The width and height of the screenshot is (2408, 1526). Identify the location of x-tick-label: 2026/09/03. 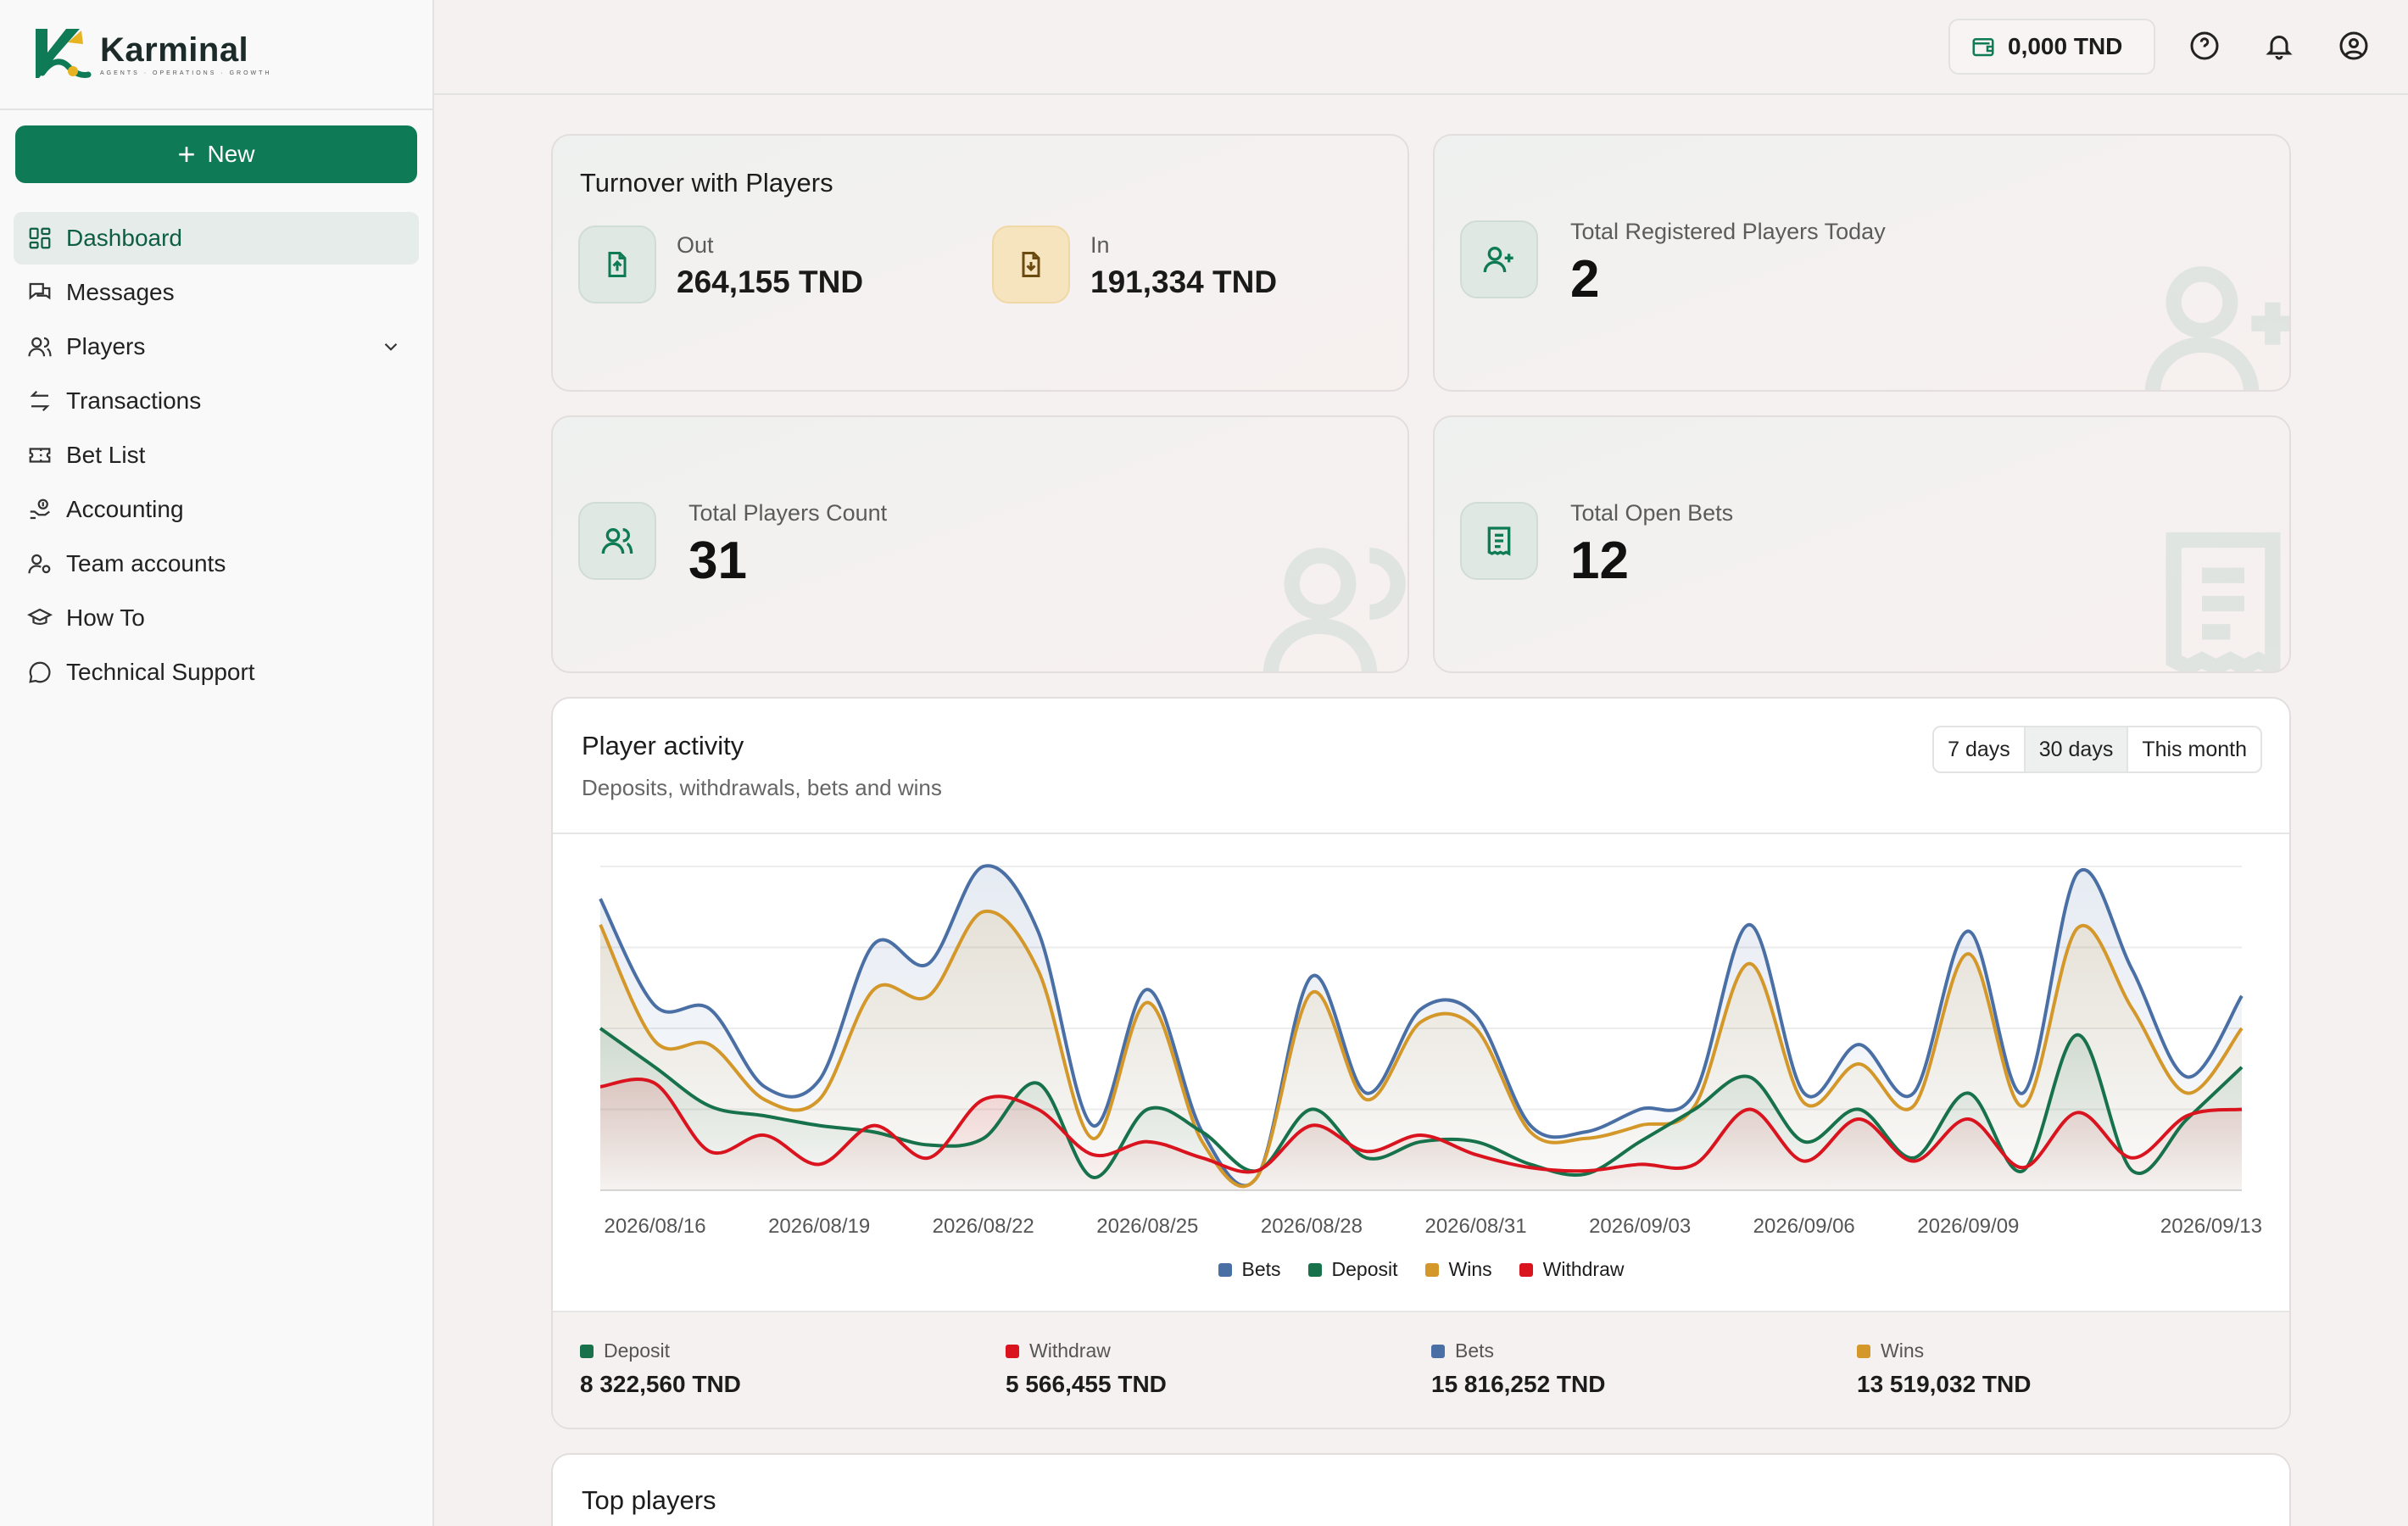
(1640, 1226).